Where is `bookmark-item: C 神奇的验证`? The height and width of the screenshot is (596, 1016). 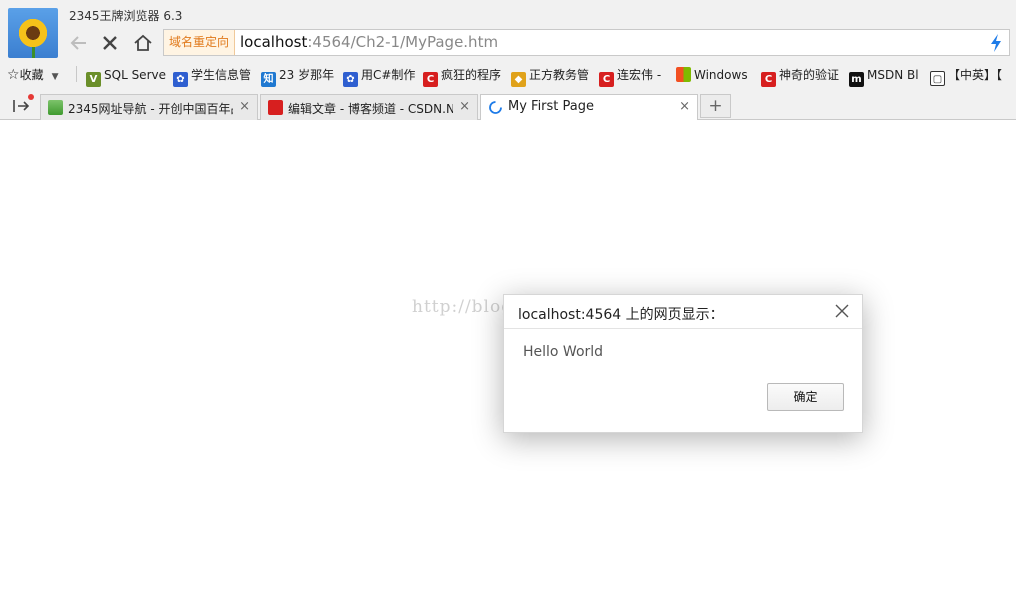 bookmark-item: C 神奇的验证 is located at coordinates (800, 76).